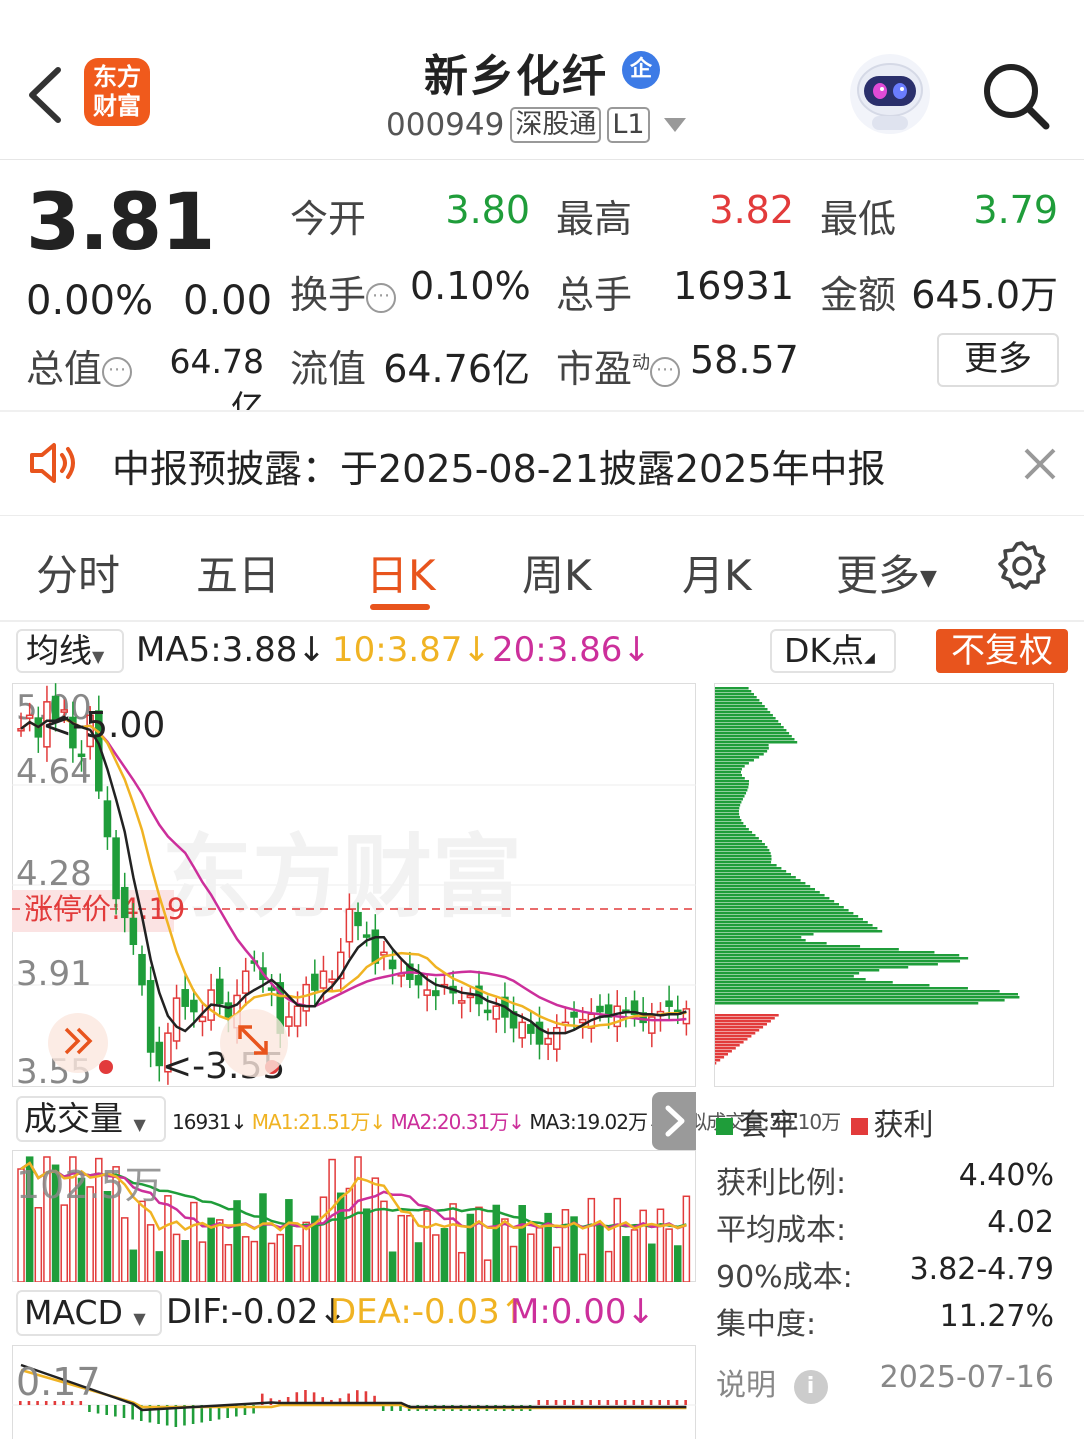 The image size is (1084, 1439). Describe the element at coordinates (557, 572) in the screenshot. I see `tab-weekly-k: 周K` at that location.